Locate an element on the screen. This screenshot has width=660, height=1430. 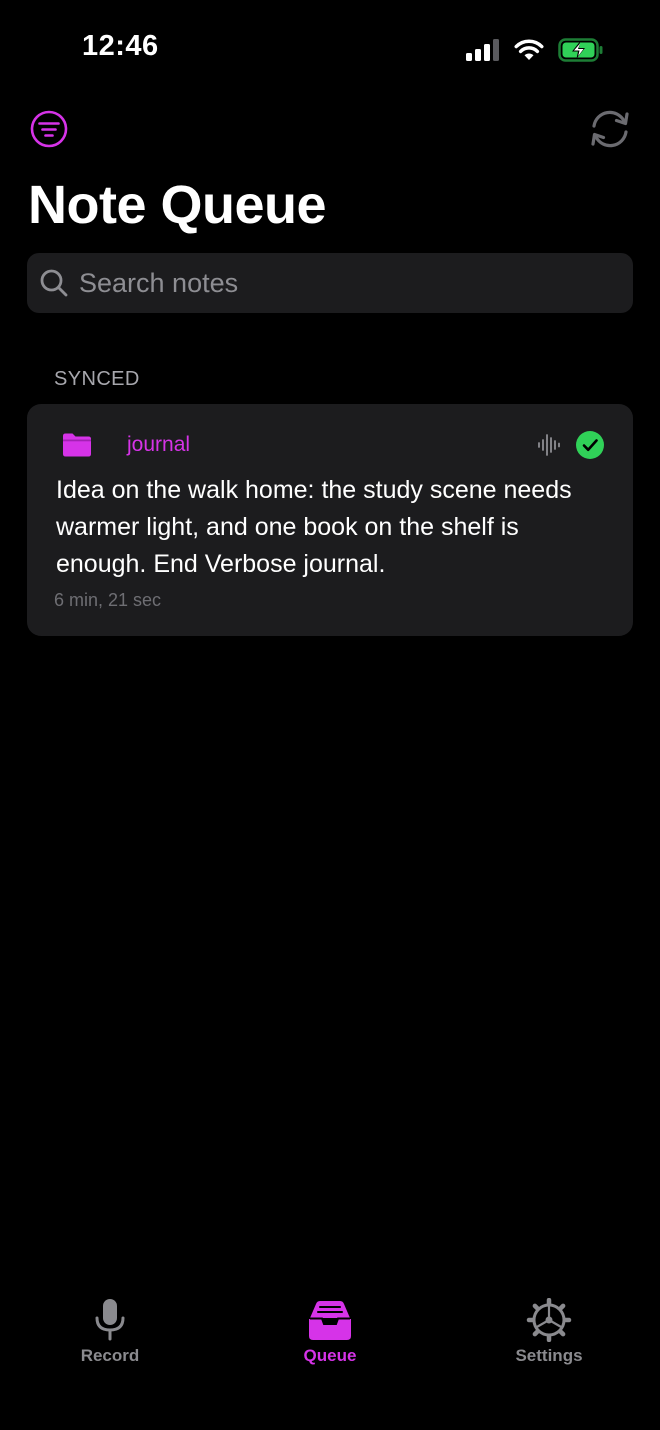
tab-bar: Record Queue Settings is located at coordinates (330, 1340).